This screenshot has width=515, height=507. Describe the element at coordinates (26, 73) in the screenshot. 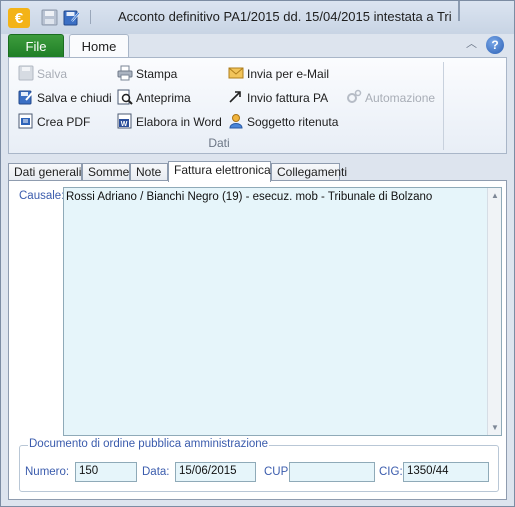

I see `save-icon` at that location.